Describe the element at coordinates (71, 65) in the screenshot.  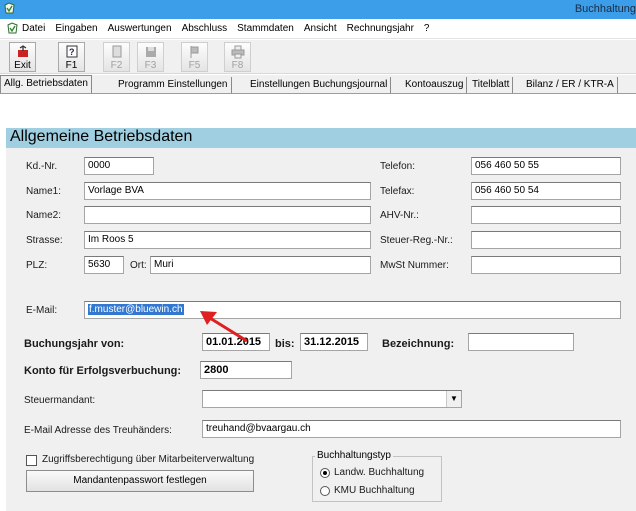
I see `f1-button-label: F1` at that location.